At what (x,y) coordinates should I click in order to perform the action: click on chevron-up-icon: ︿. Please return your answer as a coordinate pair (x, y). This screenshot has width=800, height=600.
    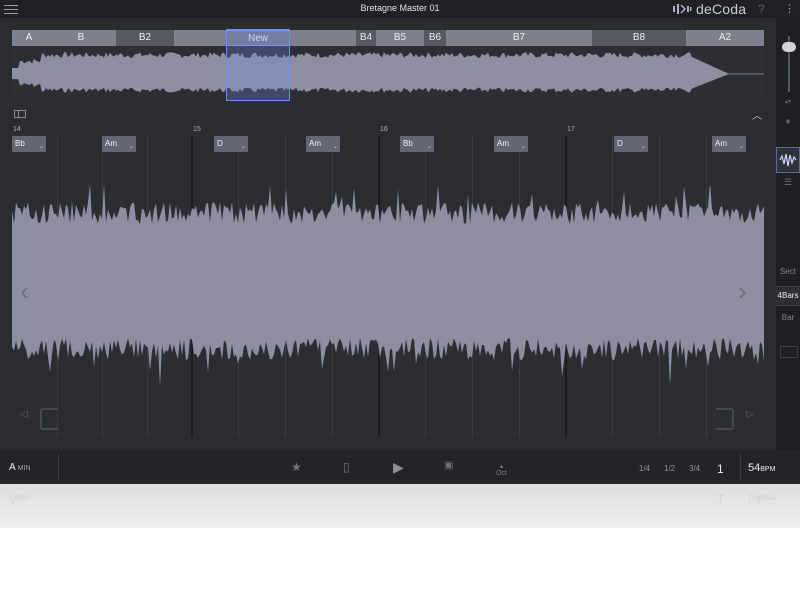
    Looking at the image, I should click on (757, 114).